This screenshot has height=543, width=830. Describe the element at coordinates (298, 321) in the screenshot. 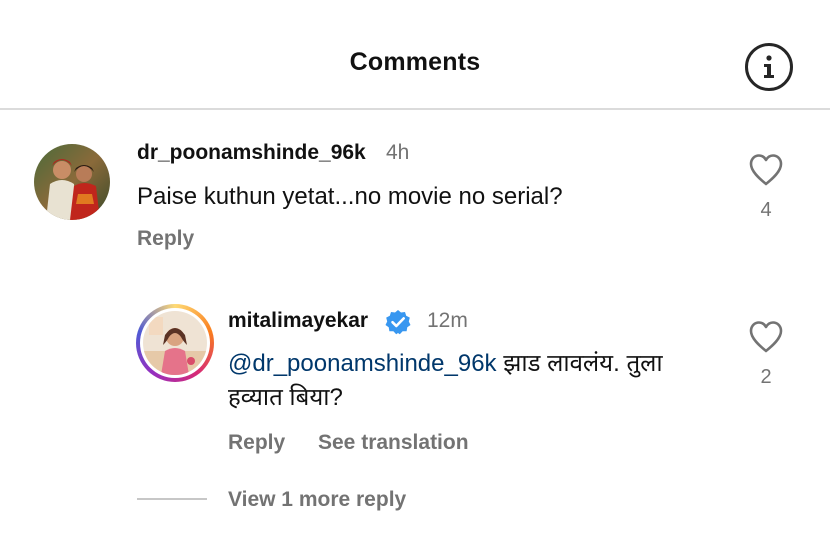

I see `reply-username: mitalimayekar` at that location.